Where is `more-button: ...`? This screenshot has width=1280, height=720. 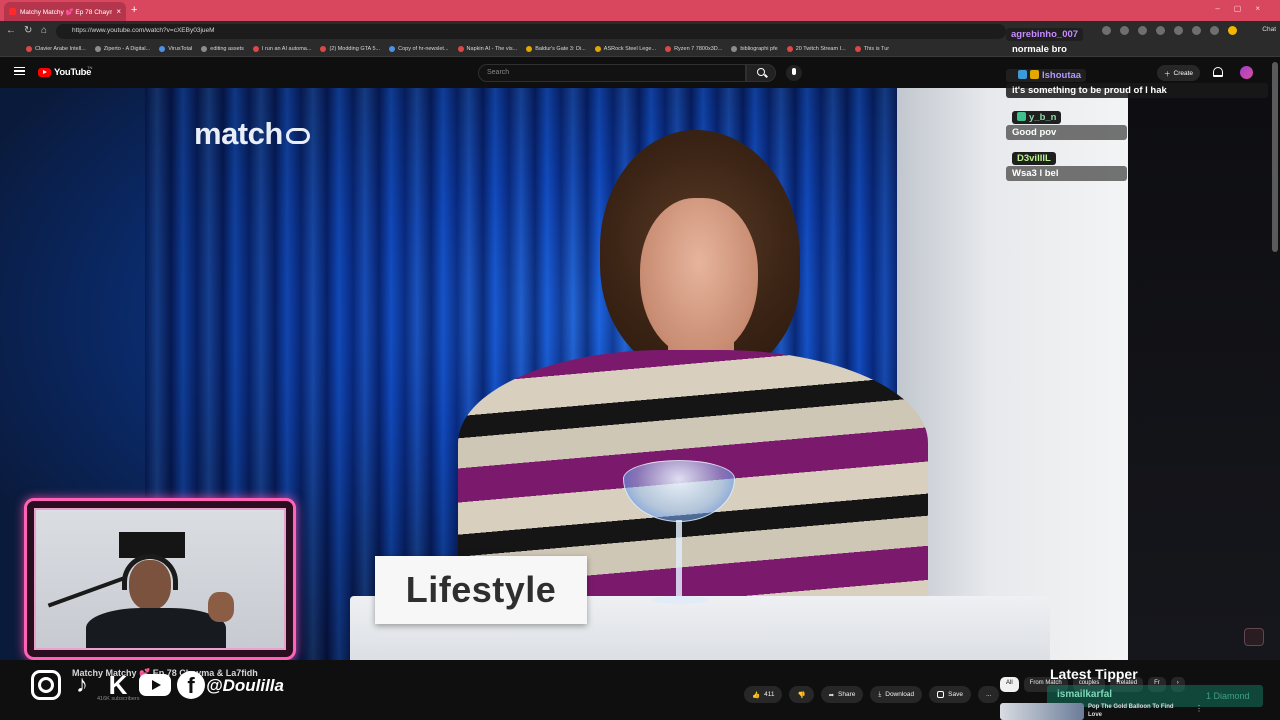
more-button: ... is located at coordinates (989, 694).